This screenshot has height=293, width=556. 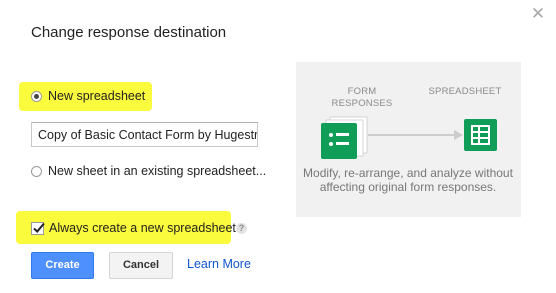 What do you see at coordinates (480, 135) in the screenshot?
I see `spreadsheet-icon` at bounding box center [480, 135].